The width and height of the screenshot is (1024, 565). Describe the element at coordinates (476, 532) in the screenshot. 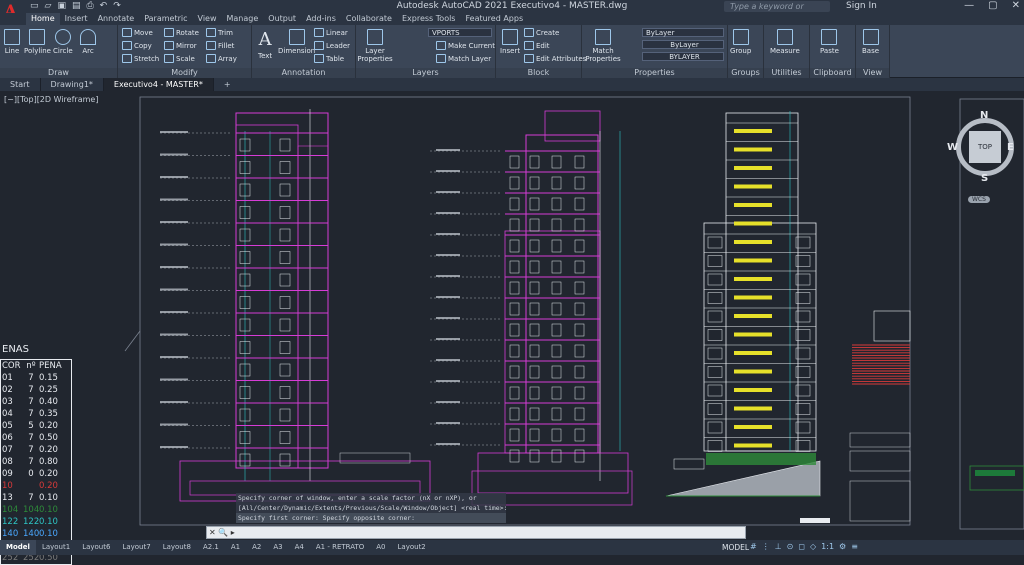

I see `command-input` at that location.